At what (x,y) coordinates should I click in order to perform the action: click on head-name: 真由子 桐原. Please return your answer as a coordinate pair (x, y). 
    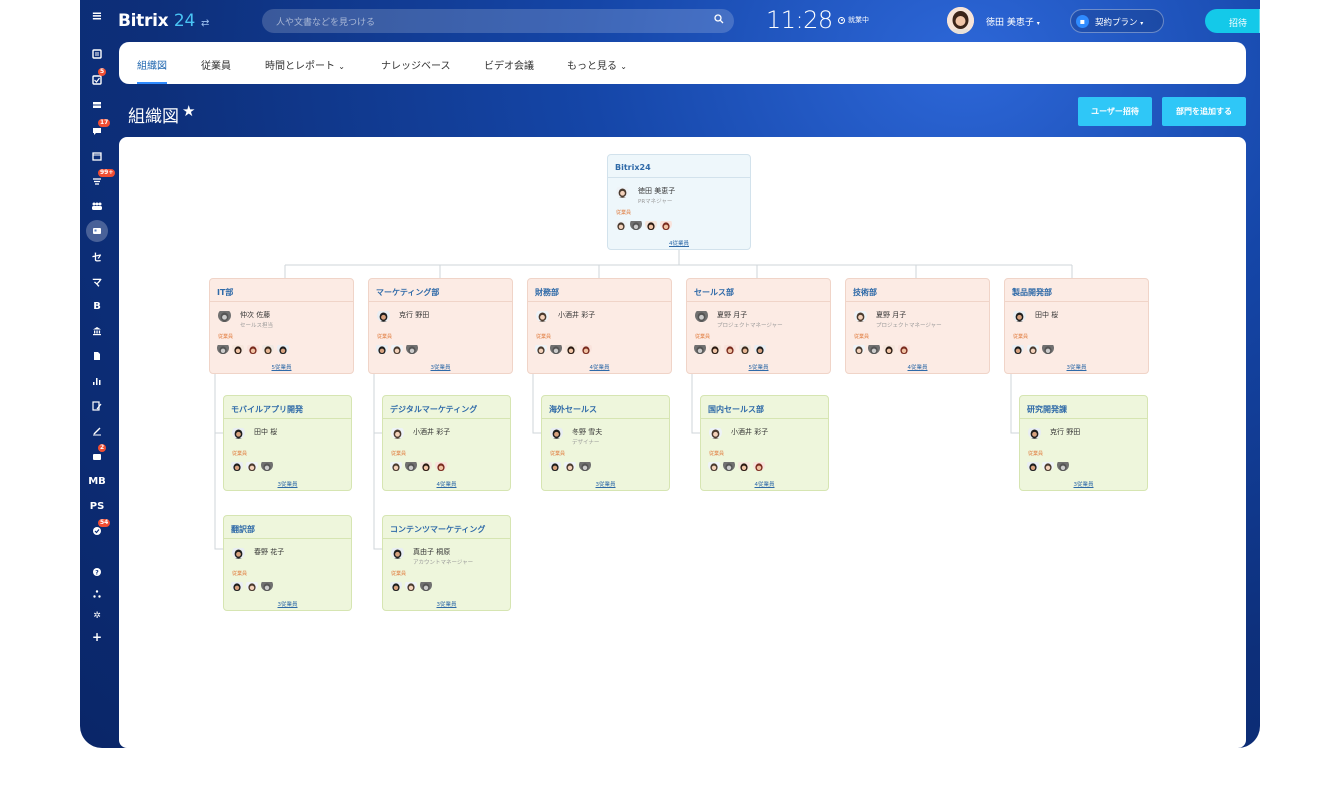
    Looking at the image, I should click on (431, 552).